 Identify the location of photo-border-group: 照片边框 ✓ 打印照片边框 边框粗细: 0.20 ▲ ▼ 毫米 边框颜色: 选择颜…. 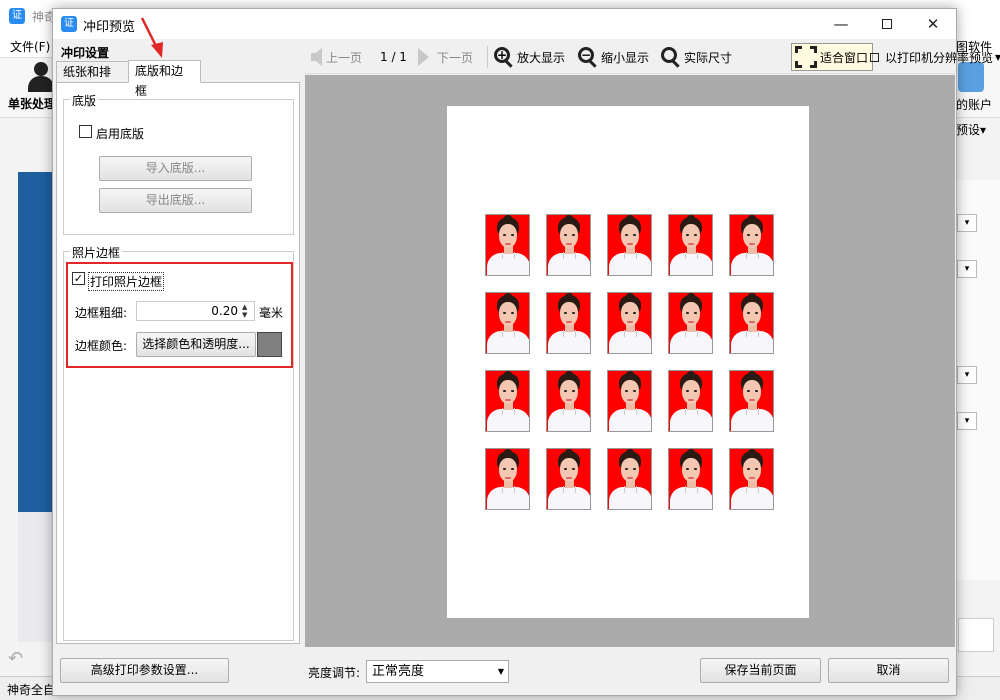
(178, 442).